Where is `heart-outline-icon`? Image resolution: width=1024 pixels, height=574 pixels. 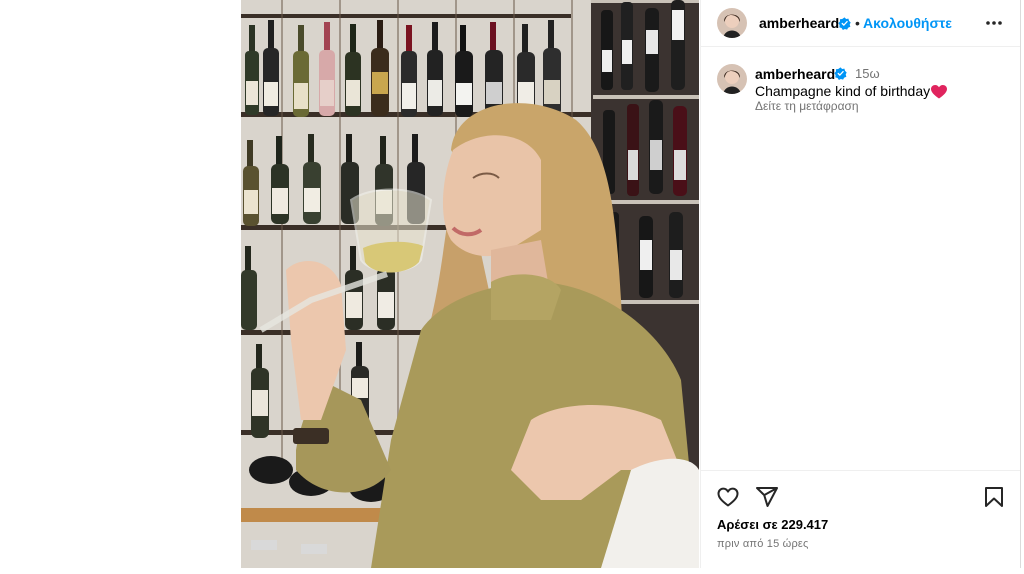
heart-outline-icon is located at coordinates (728, 497).